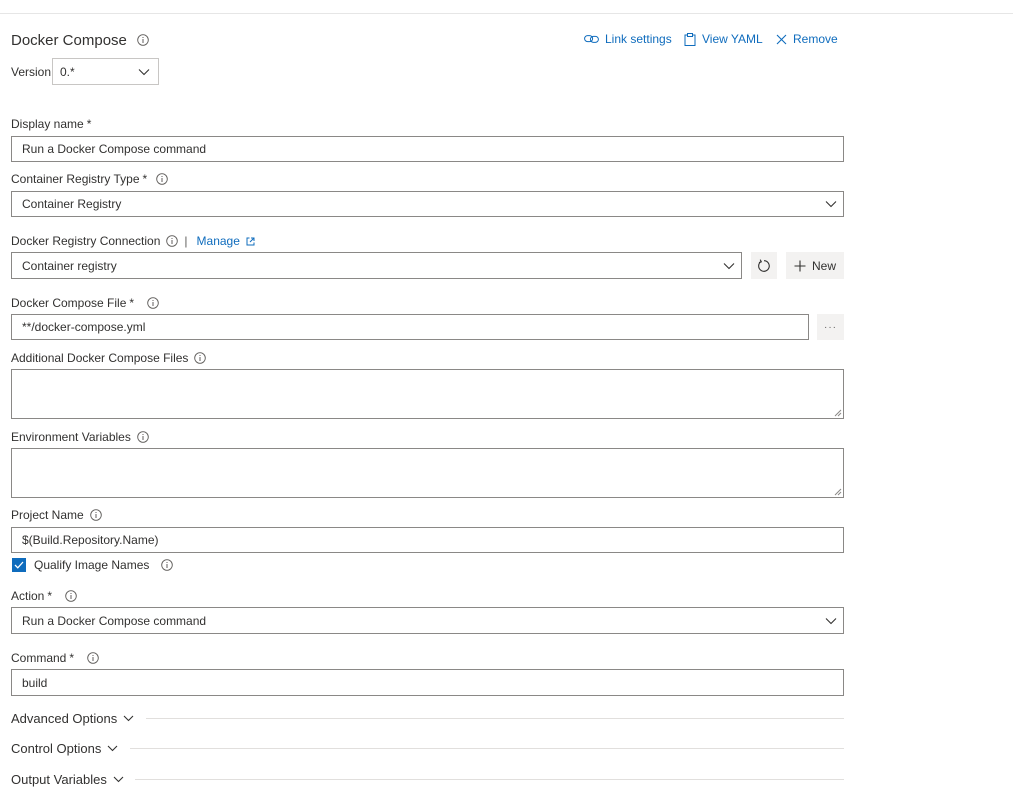 This screenshot has width=1013, height=799. I want to click on additional-files-textarea, so click(427, 394).